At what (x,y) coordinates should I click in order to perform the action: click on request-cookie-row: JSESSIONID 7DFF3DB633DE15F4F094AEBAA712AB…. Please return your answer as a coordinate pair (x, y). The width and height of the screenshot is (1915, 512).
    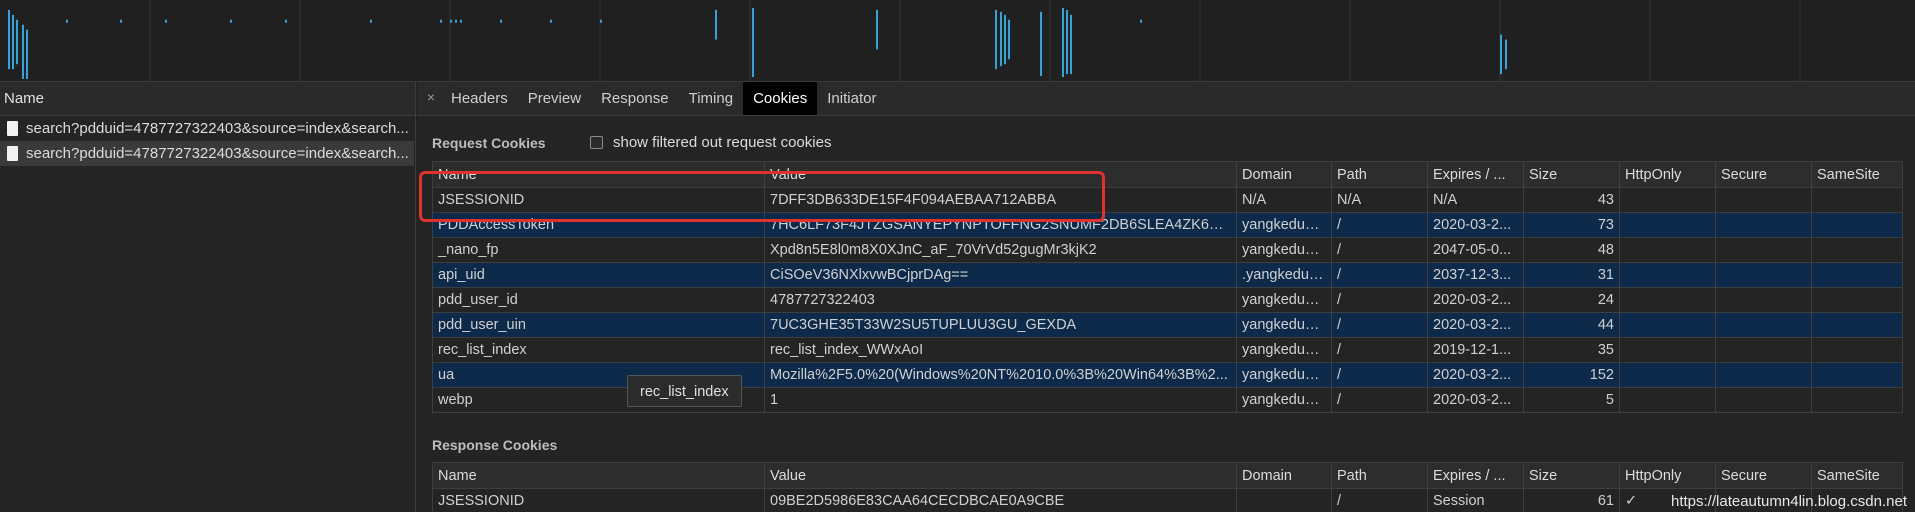
    Looking at the image, I should click on (1167, 200).